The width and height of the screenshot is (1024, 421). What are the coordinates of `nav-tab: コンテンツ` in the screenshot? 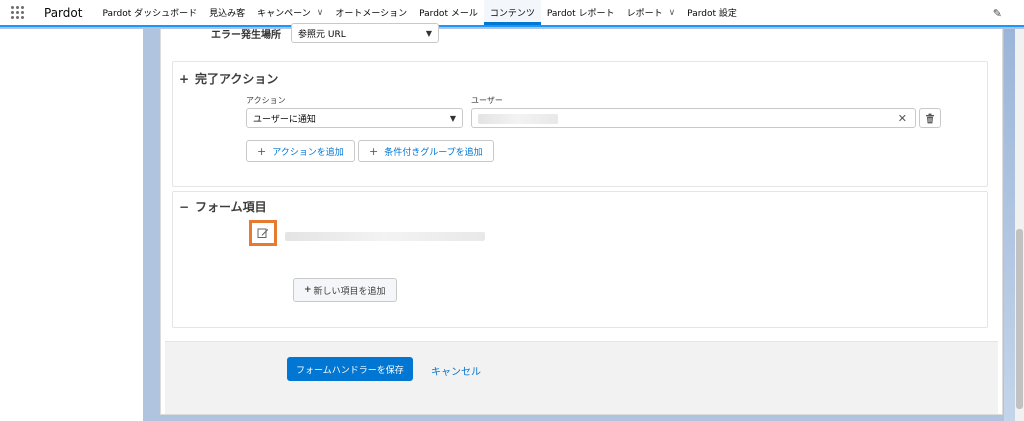 It's located at (512, 12).